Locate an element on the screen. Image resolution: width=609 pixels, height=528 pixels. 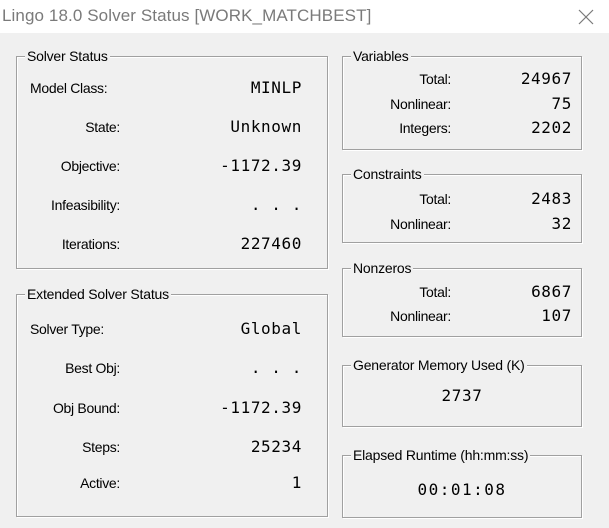
state-label: State: is located at coordinates (102, 127).